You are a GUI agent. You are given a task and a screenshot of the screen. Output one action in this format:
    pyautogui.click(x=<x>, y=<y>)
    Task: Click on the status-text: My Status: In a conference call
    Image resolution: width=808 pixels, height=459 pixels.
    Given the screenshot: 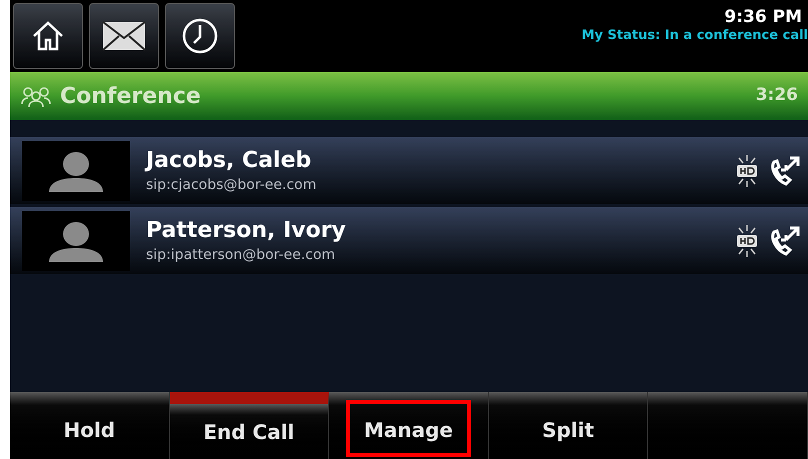 What is the action you would take?
    pyautogui.click(x=695, y=36)
    